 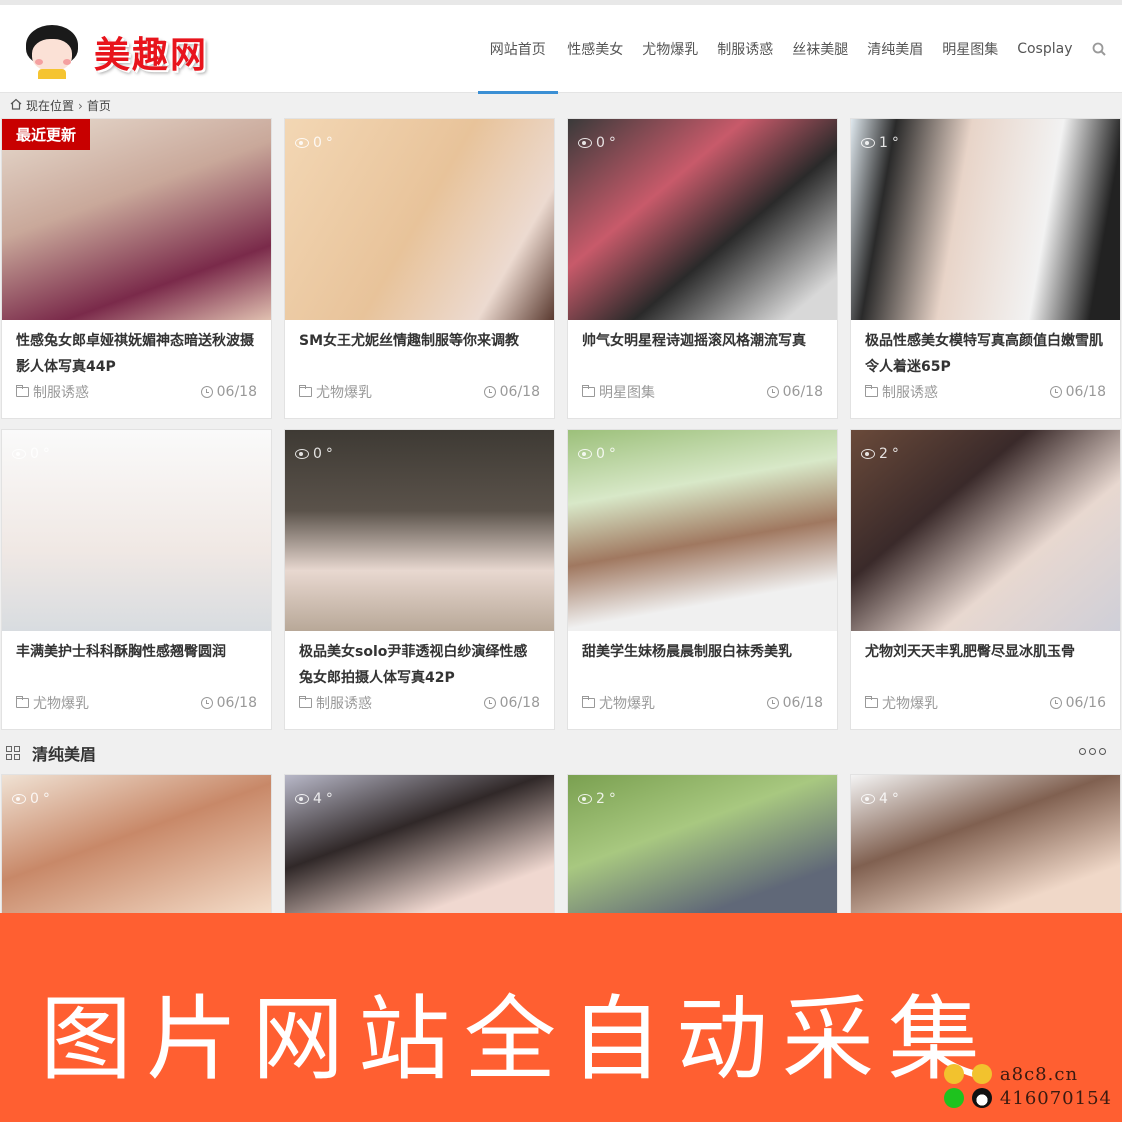 I want to click on contact-row-site: a8c8.cn, so click(x=1027, y=1074).